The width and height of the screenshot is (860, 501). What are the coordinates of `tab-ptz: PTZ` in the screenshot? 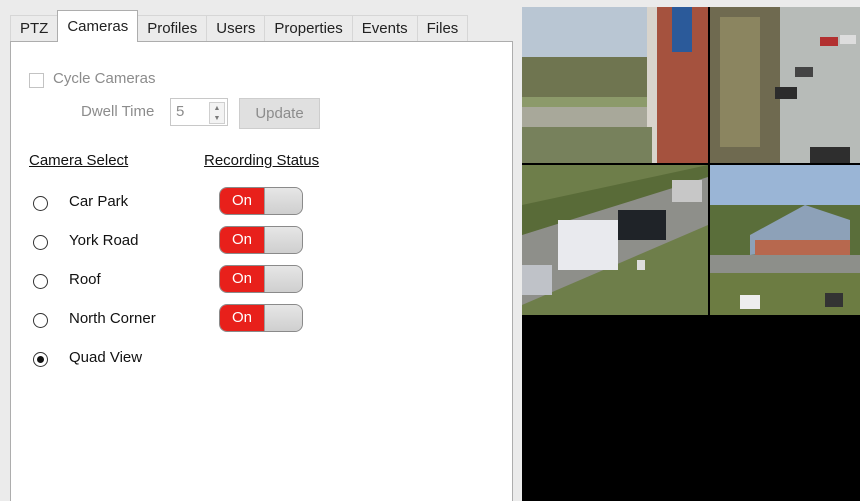 It's located at (34, 28).